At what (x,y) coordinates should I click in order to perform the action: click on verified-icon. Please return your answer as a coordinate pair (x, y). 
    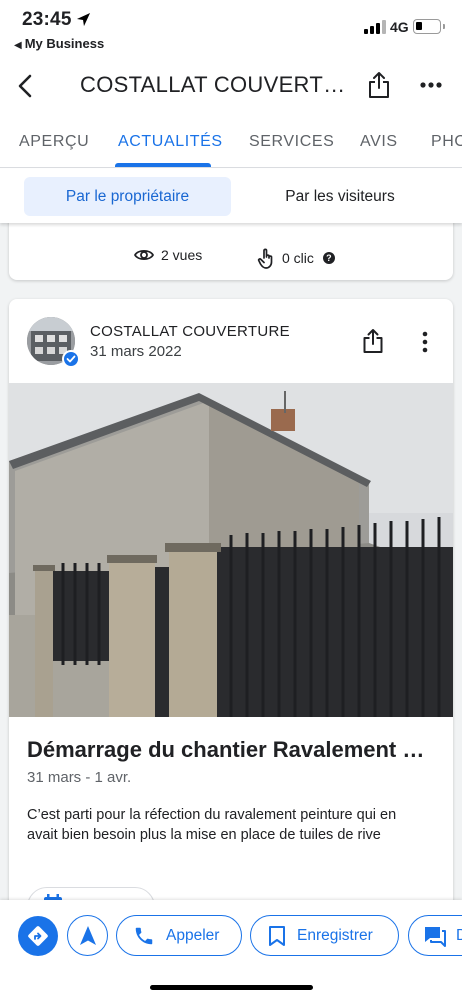
    Looking at the image, I should click on (71, 359).